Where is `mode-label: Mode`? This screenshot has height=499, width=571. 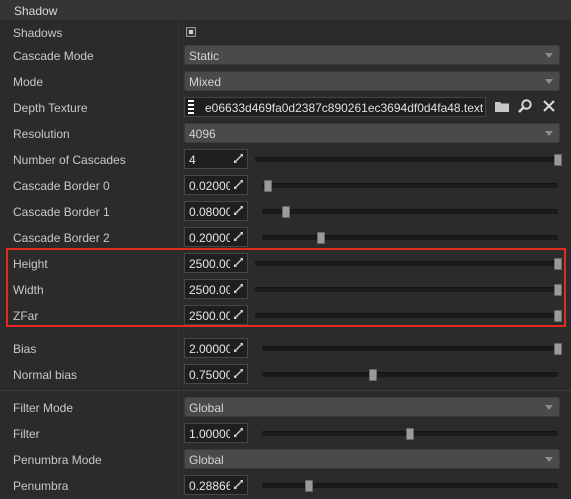
mode-label: Mode is located at coordinates (28, 82).